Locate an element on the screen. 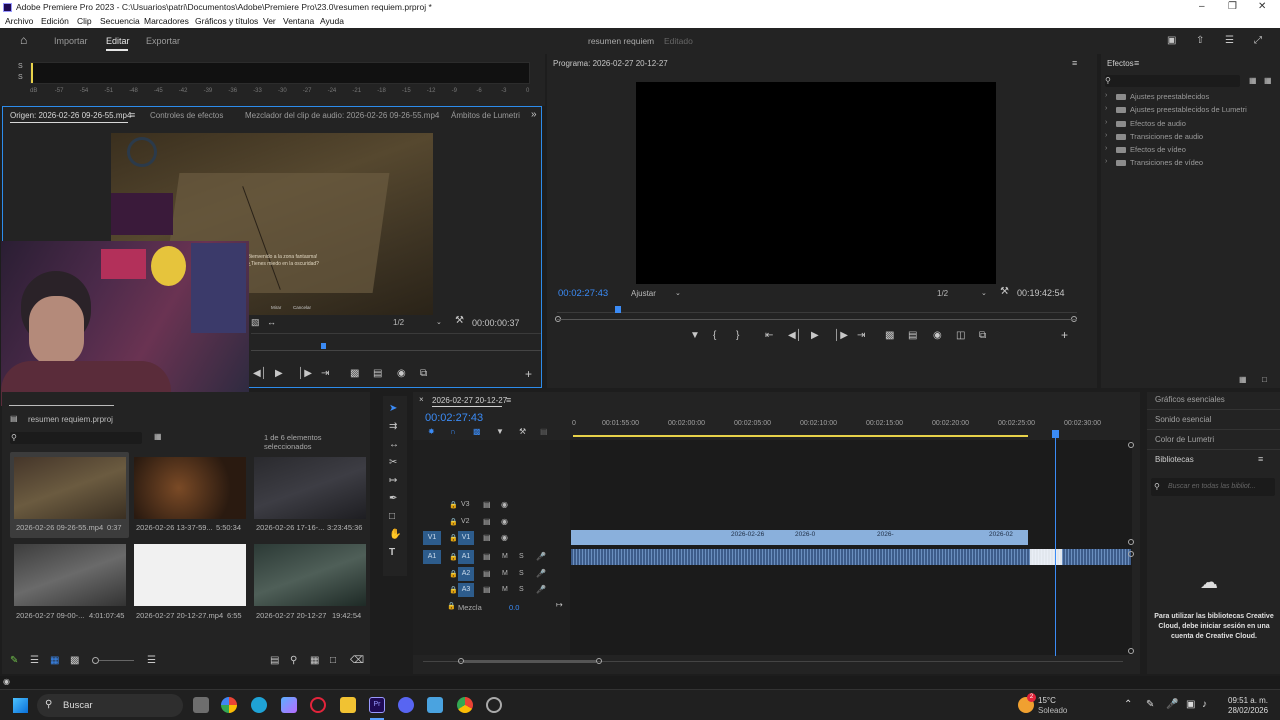 The image size is (1280, 720). opera-icon is located at coordinates (318, 705).